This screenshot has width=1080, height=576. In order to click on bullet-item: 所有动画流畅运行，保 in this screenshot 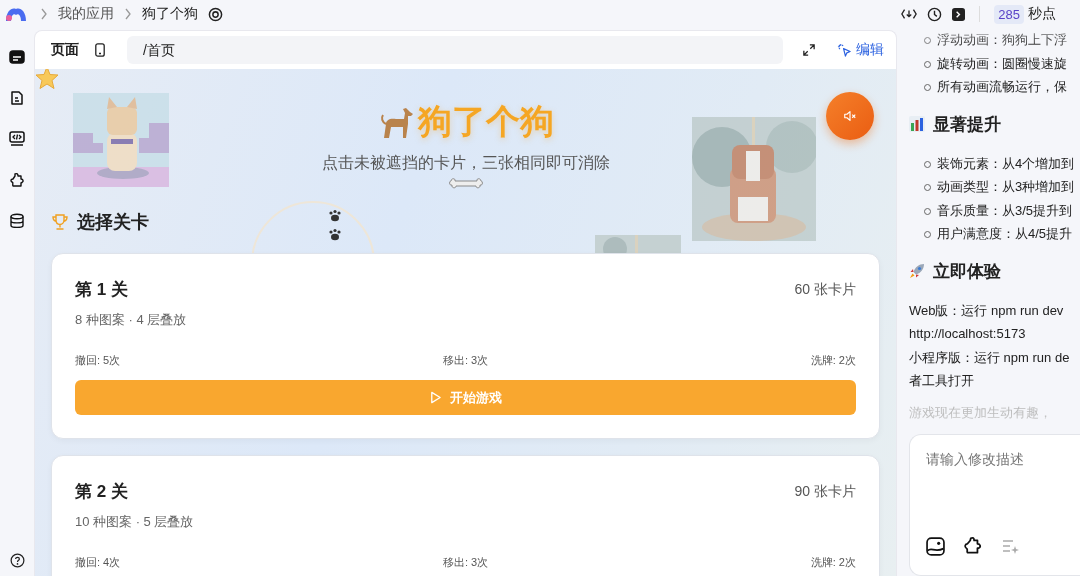, I will do `click(994, 87)`.